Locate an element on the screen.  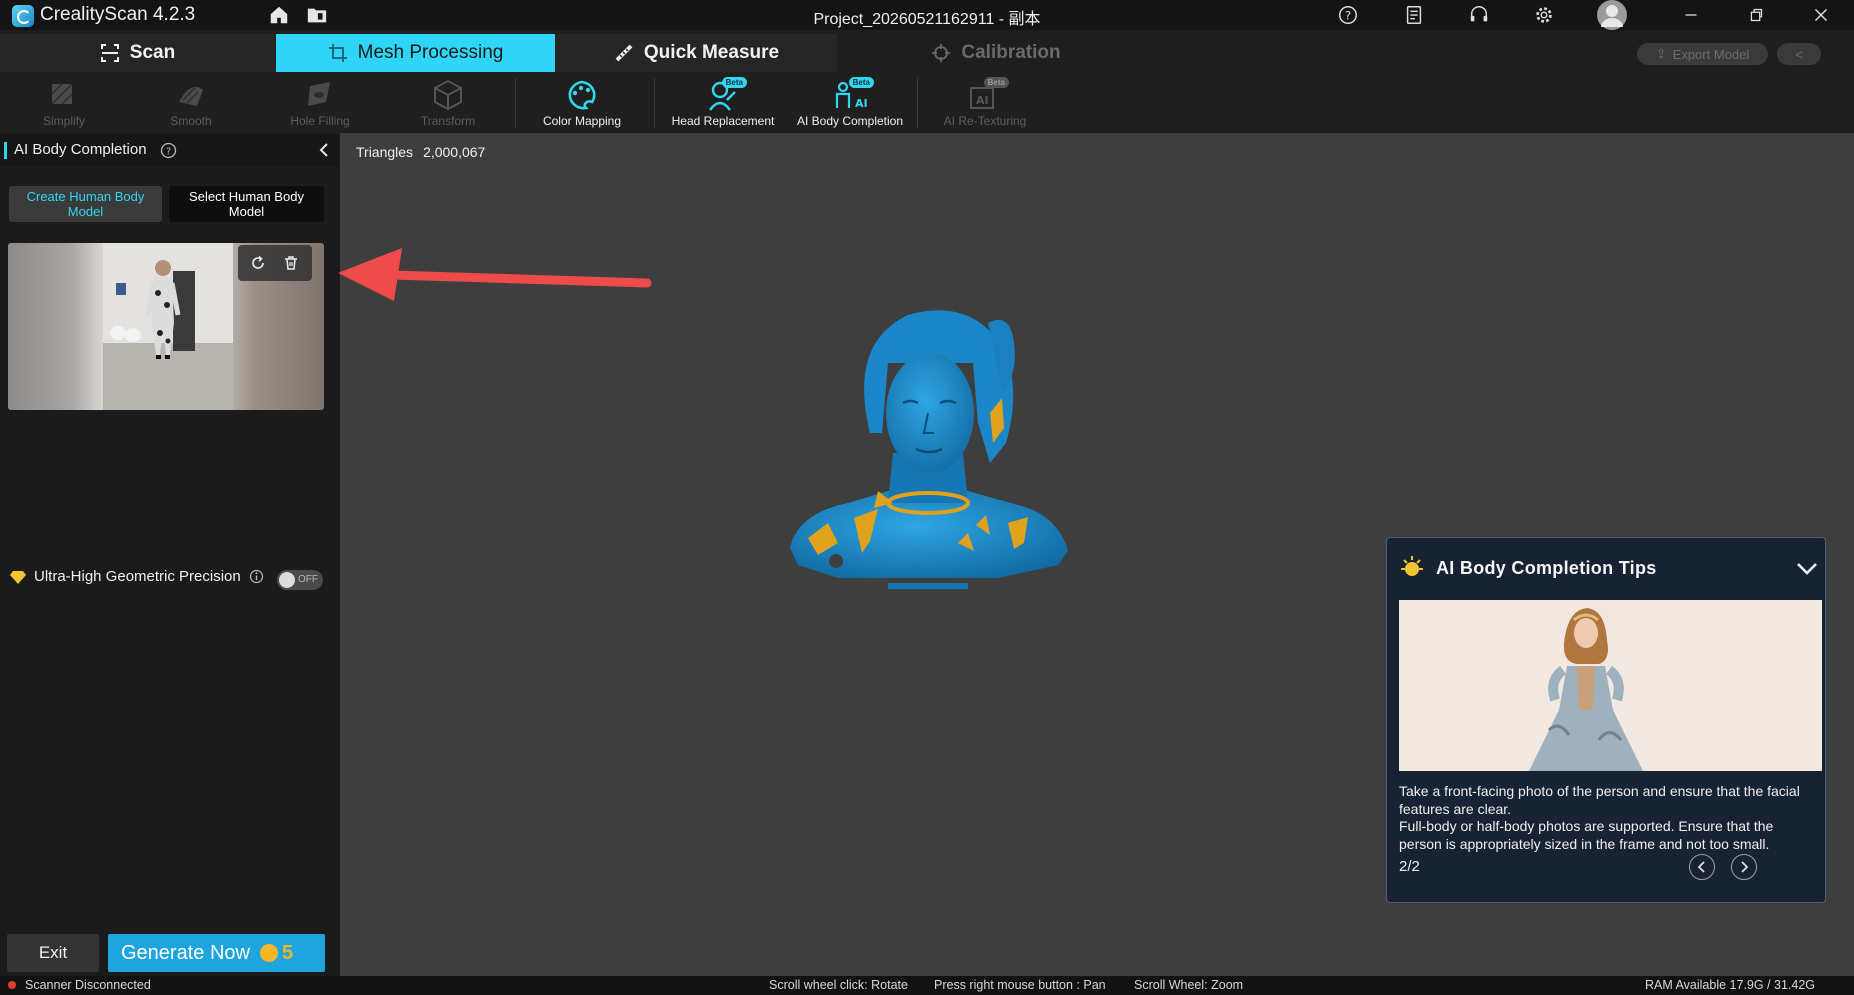
toggle-knob is located at coordinates (287, 580).